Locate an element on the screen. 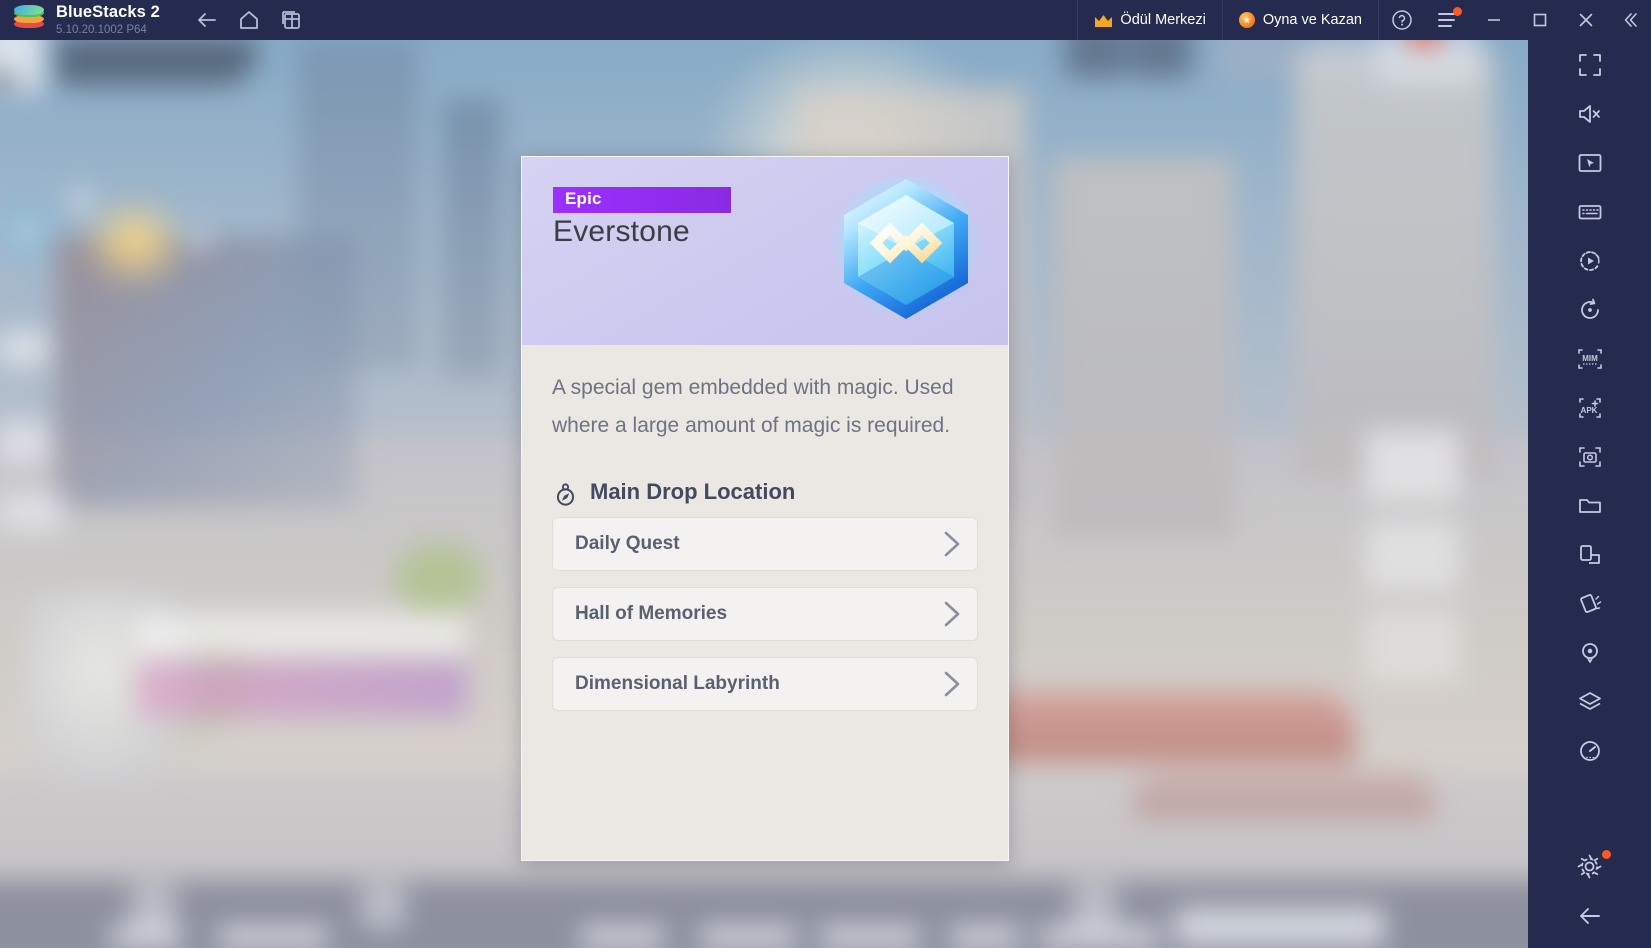  play-record-icon is located at coordinates (1589, 260).